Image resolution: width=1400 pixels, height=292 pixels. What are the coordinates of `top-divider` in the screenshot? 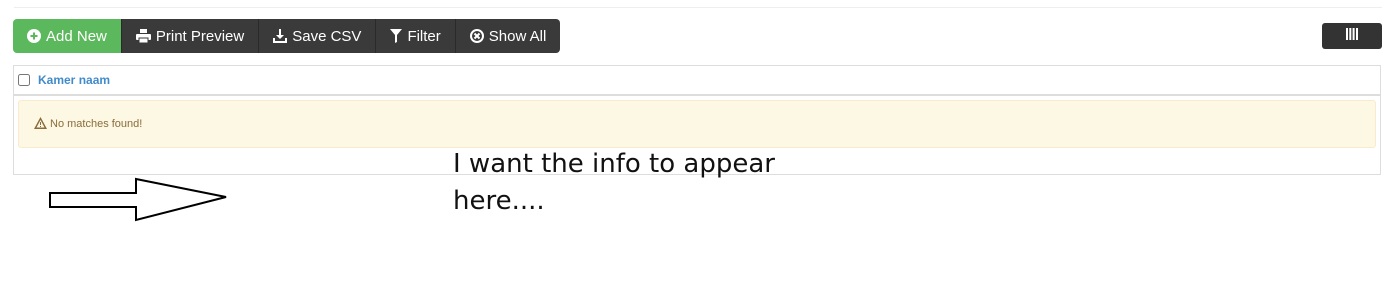 It's located at (698, 7).